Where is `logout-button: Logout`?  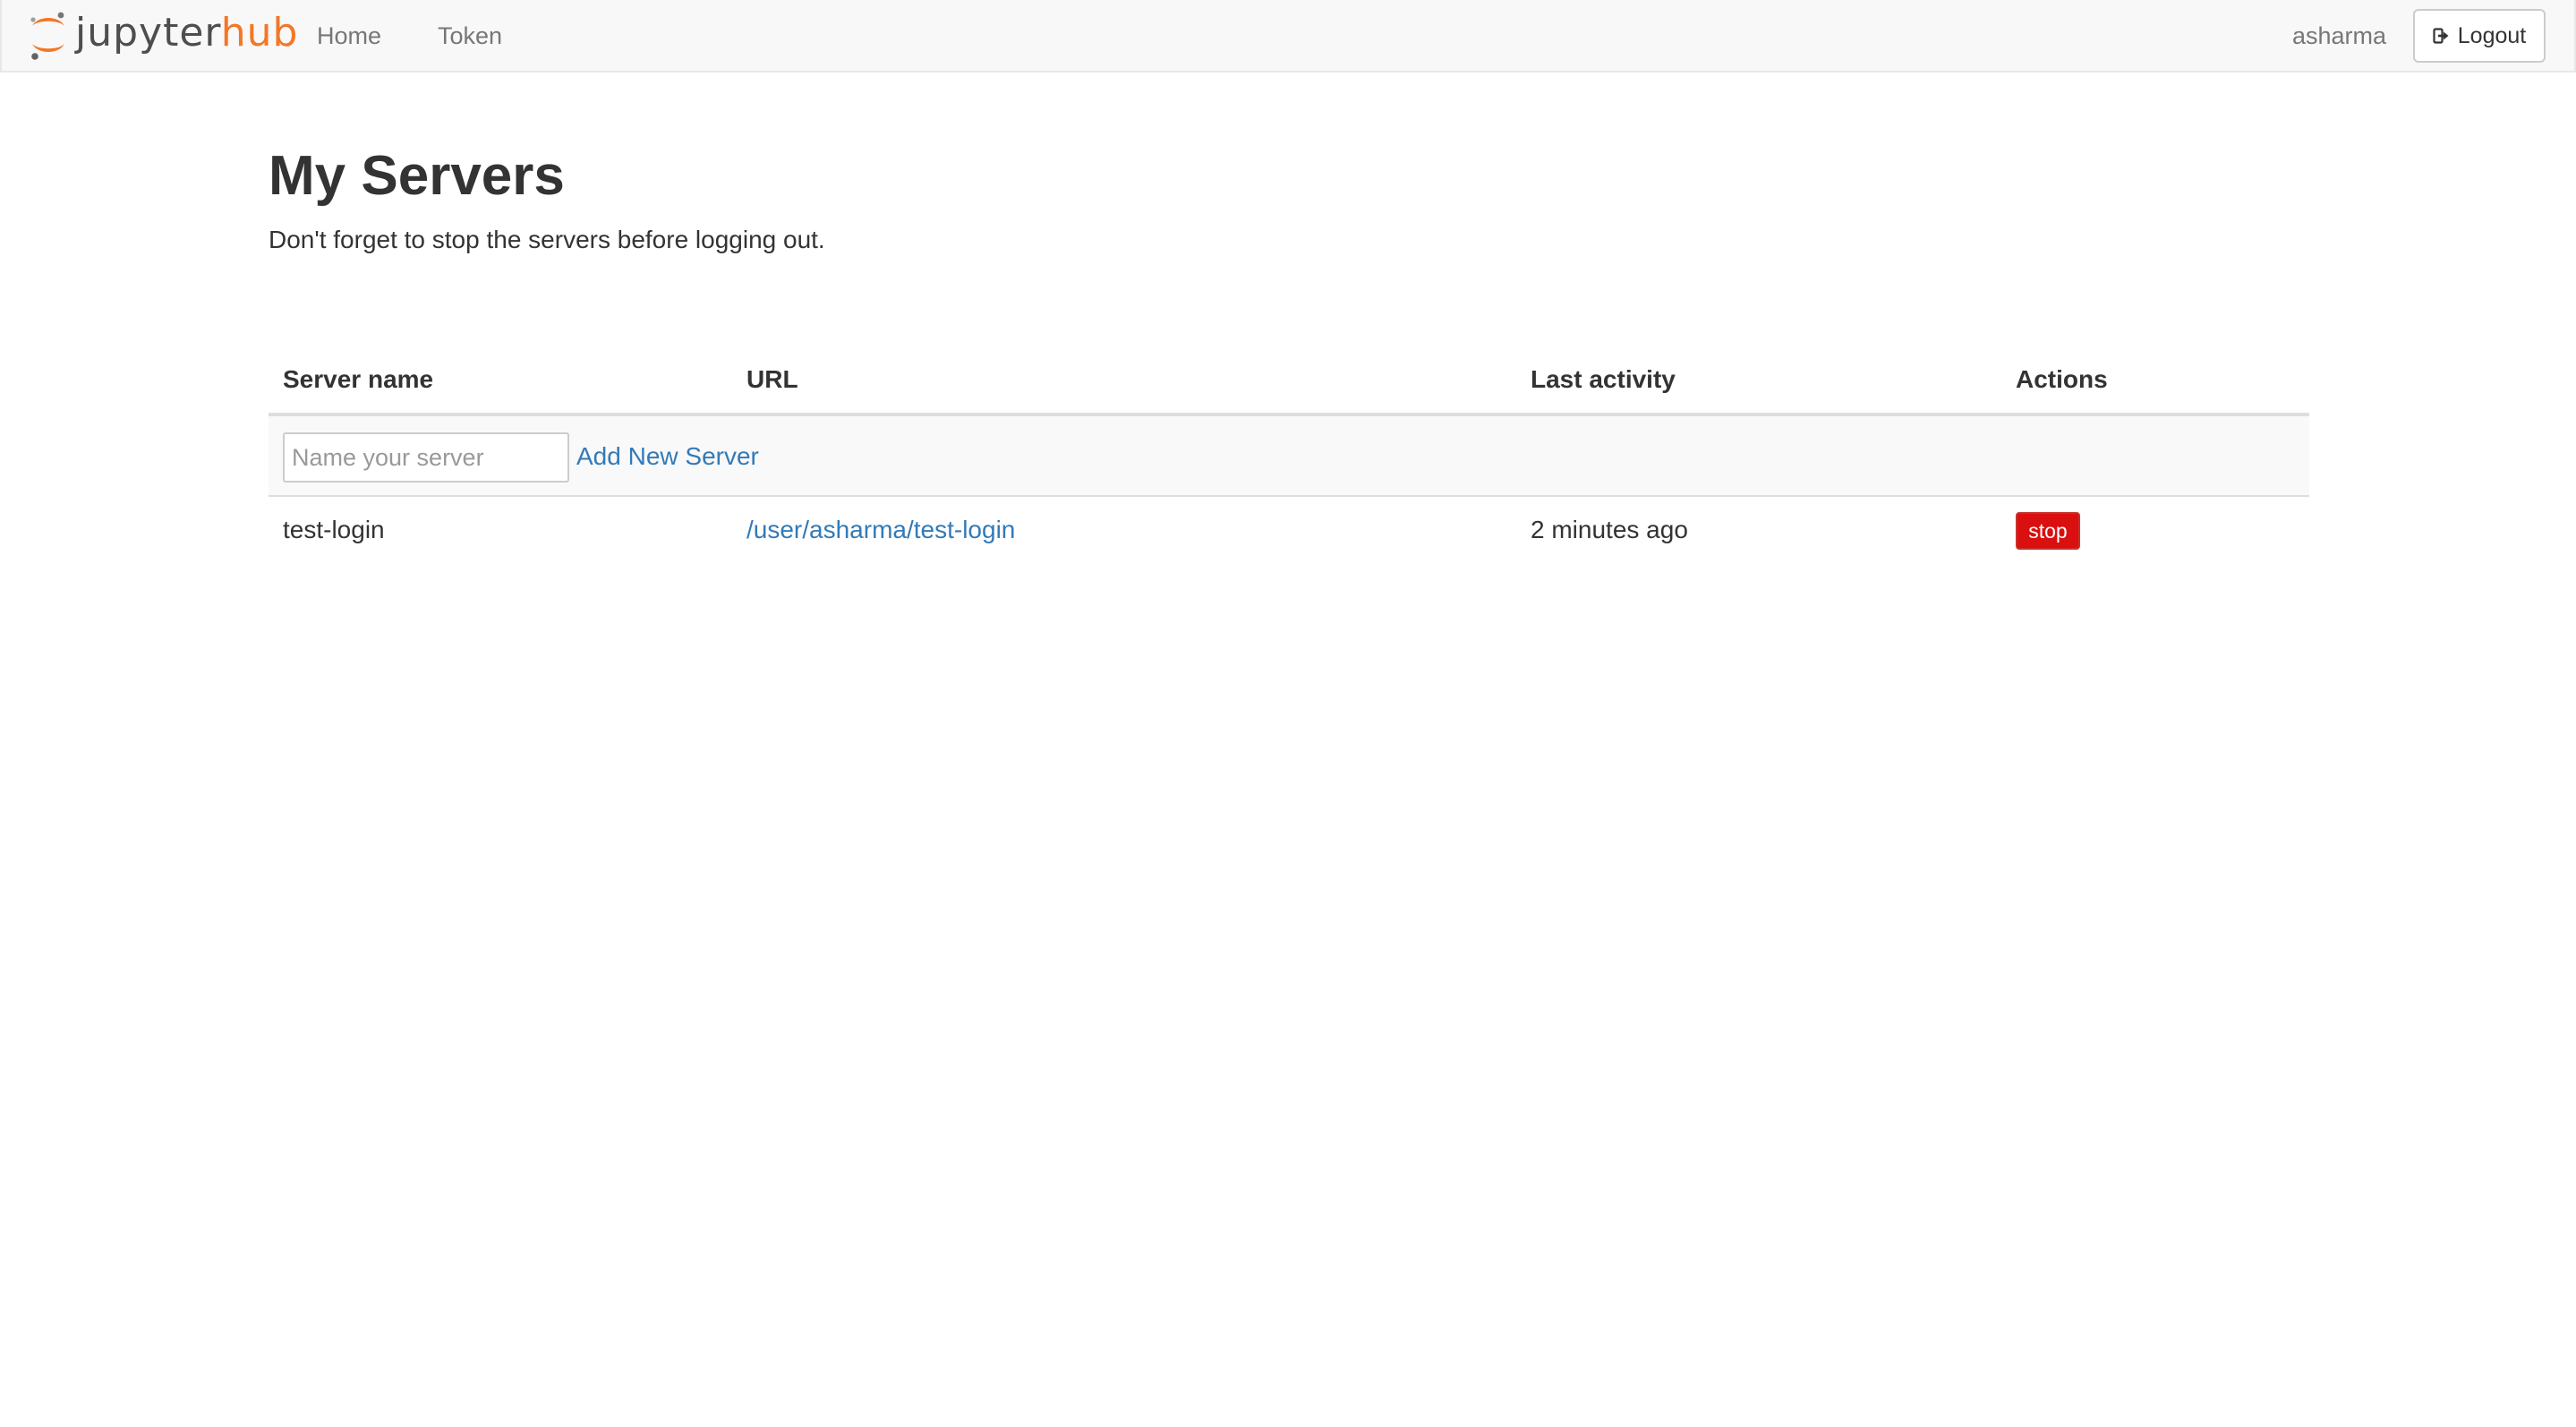 logout-button: Logout is located at coordinates (2479, 36).